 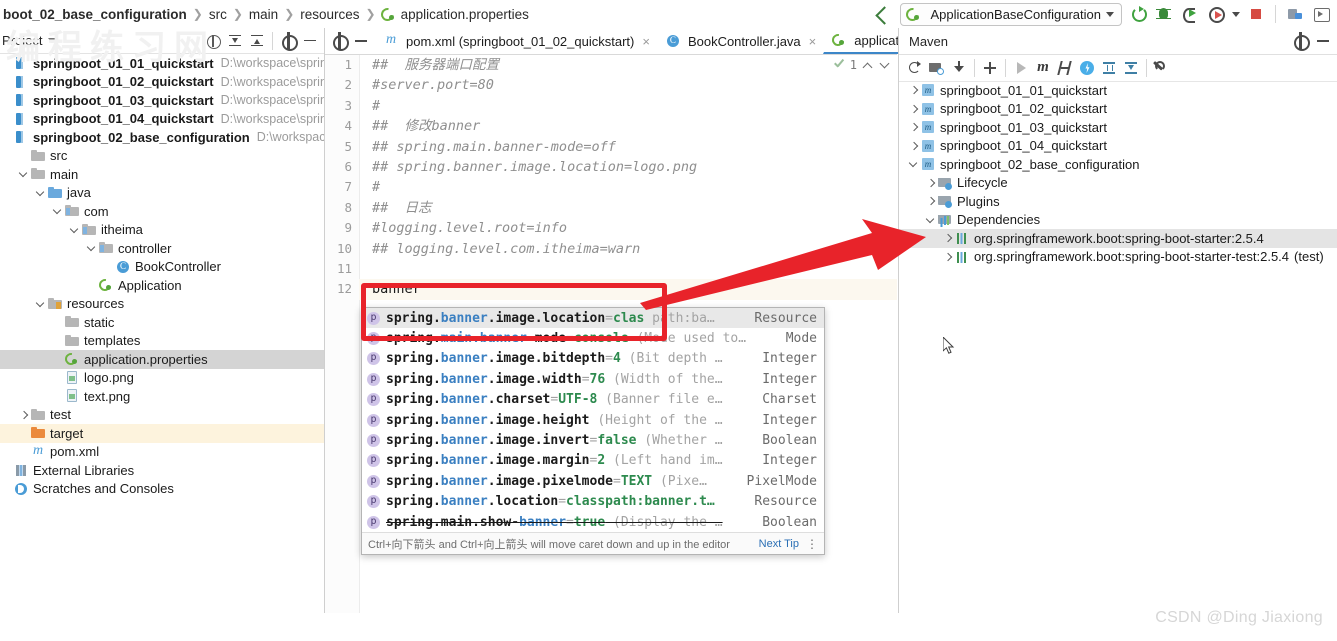 I want to click on code-line: #, so click(x=628, y=106).